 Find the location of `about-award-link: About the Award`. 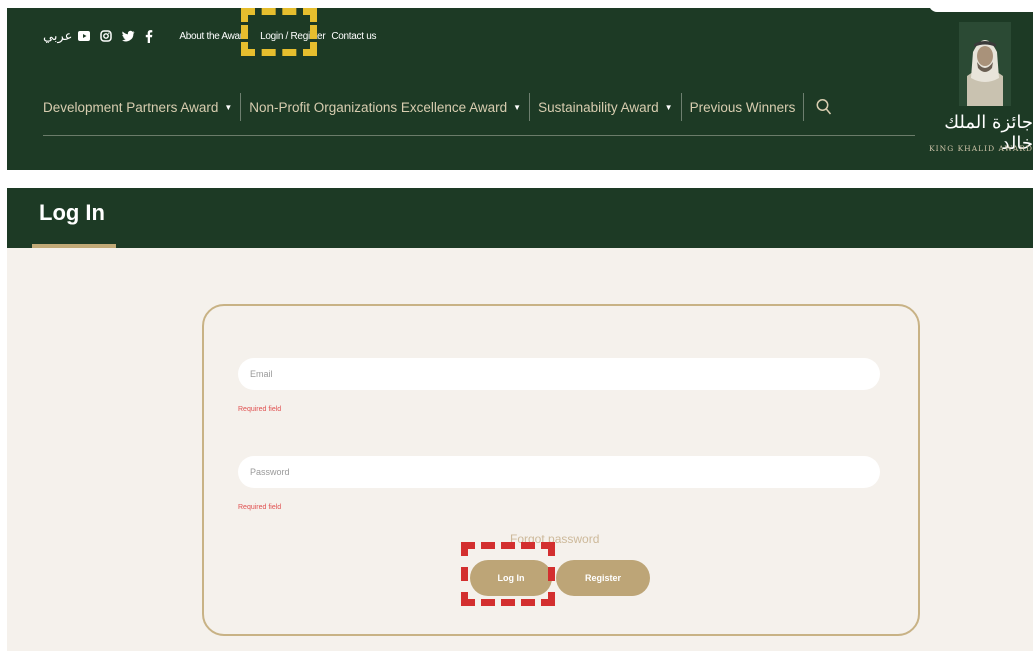

about-award-link: About the Award is located at coordinates (213, 36).